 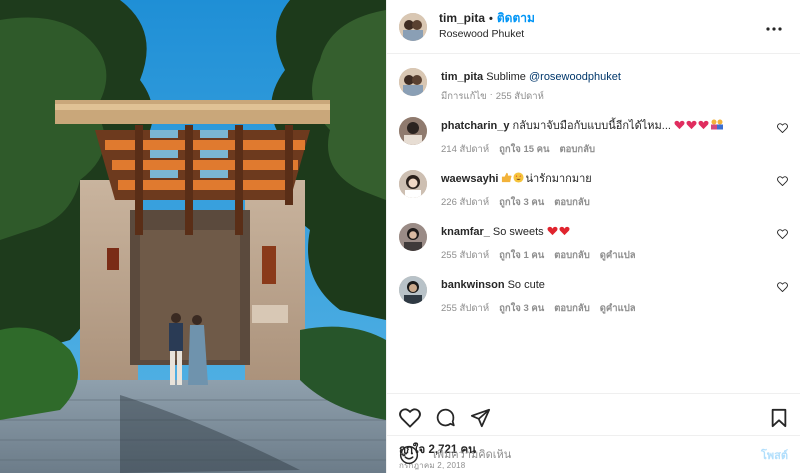 I want to click on caption-time: 255 สัปดาห์, so click(x=520, y=96).